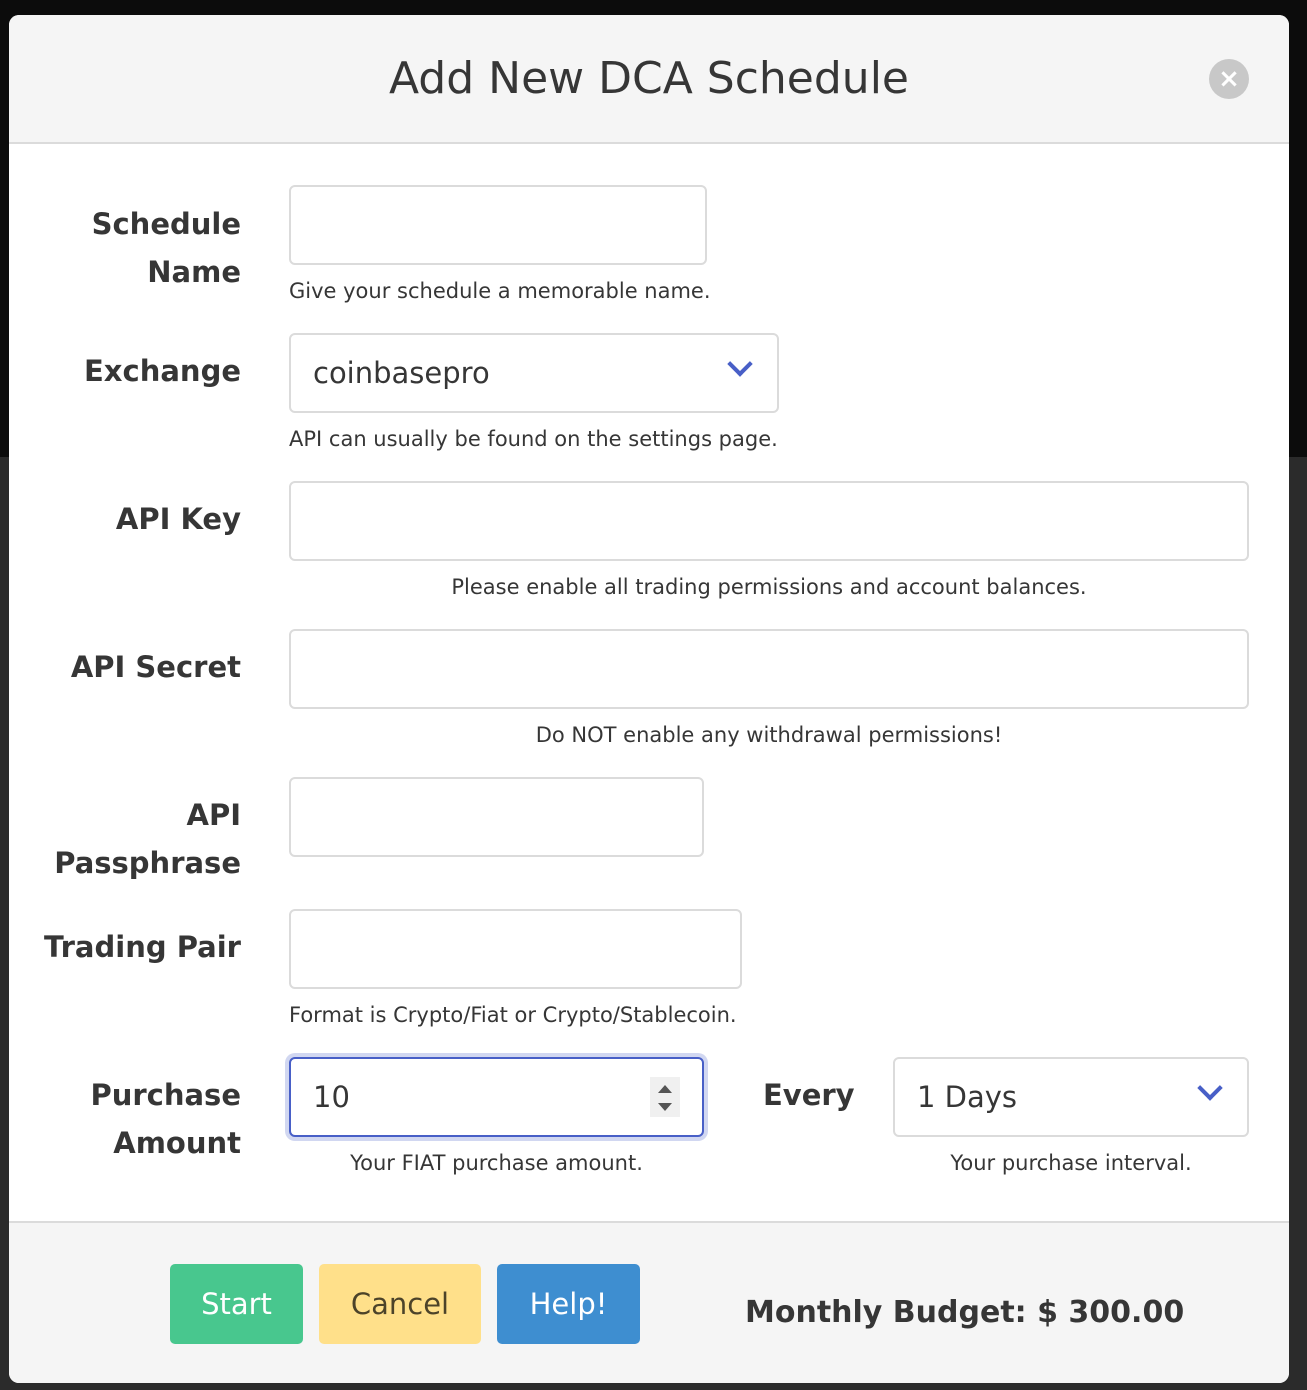 The height and width of the screenshot is (1390, 1307). What do you see at coordinates (147, 839) in the screenshot?
I see `api-passphrase-label: API Passphrase` at bounding box center [147, 839].